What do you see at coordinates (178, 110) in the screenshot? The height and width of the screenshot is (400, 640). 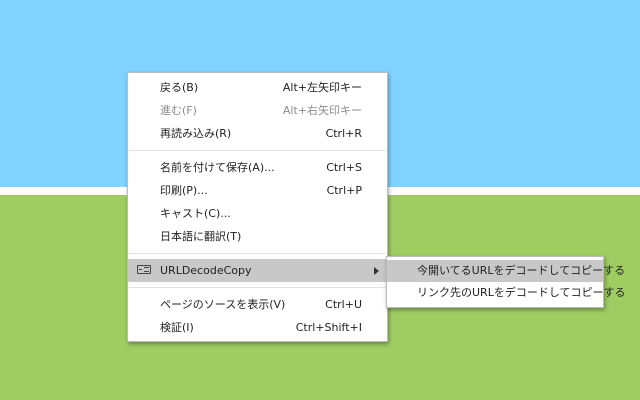 I see `menu-item-label: 進む(F)` at bounding box center [178, 110].